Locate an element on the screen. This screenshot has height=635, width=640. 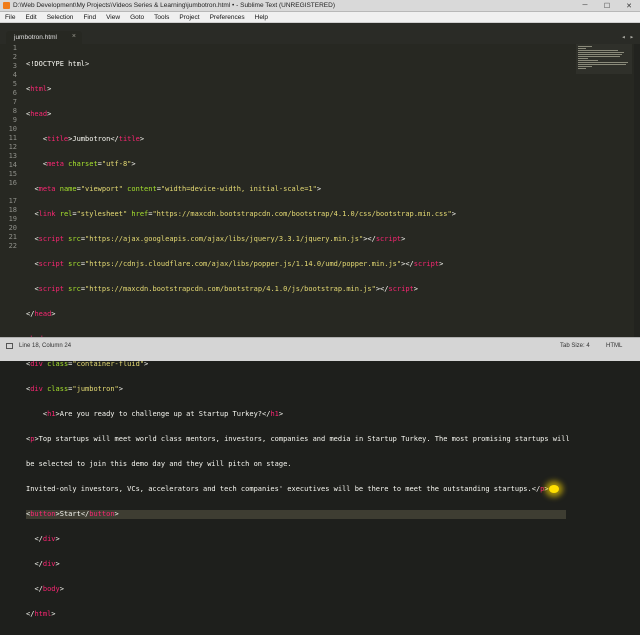
menu-goto: Goto is located at coordinates (137, 17).